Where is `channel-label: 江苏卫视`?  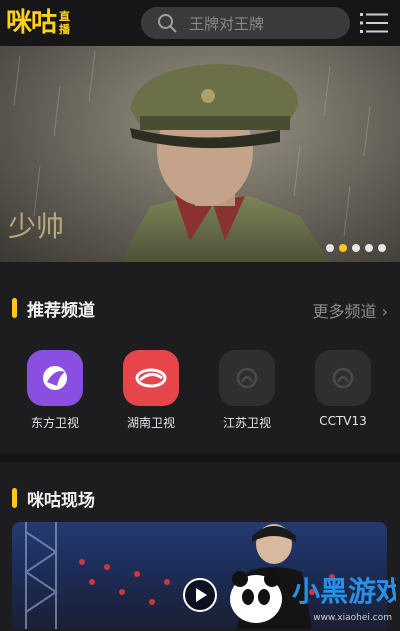 channel-label: 江苏卫视 is located at coordinates (246, 423).